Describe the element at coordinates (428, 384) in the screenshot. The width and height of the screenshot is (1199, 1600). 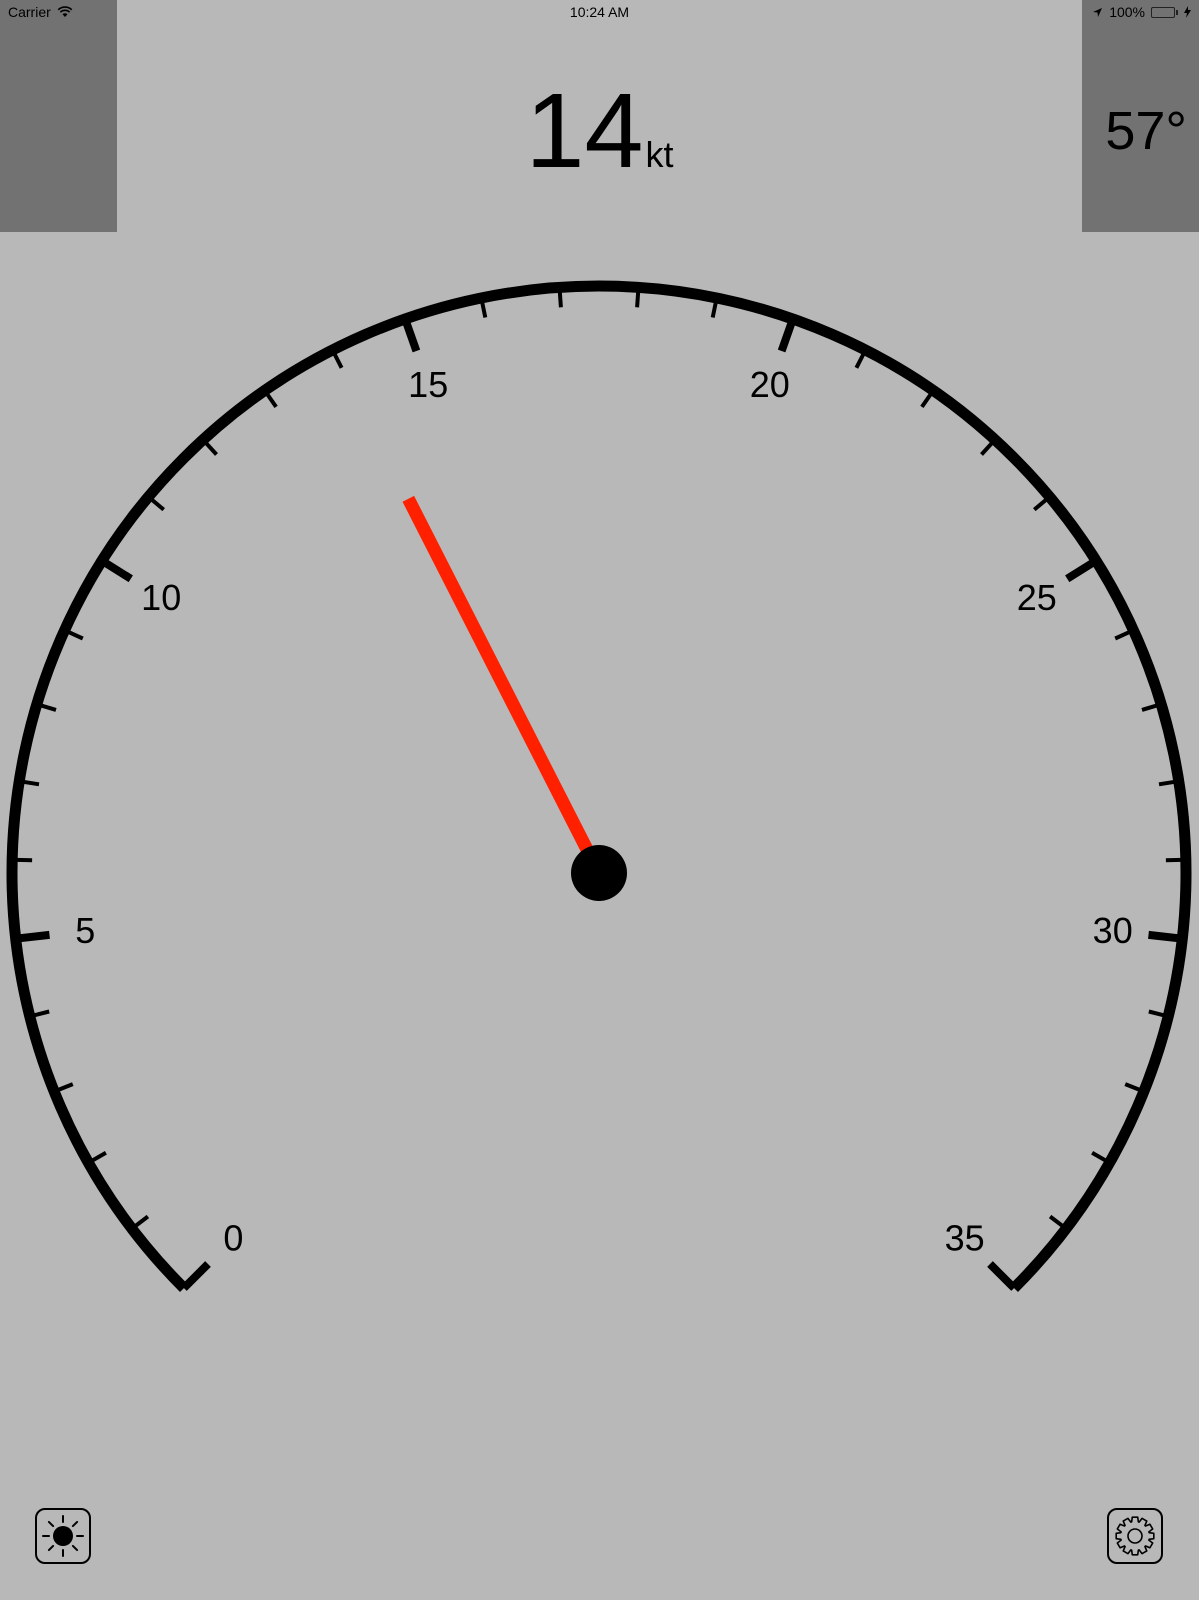
I see `gauge-label-15: 15` at that location.